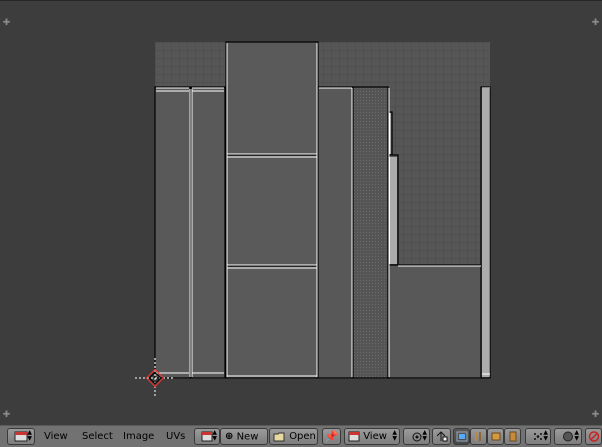 The width and height of the screenshot is (602, 447). What do you see at coordinates (175, 437) in the screenshot?
I see `menu-uvs: UVs` at bounding box center [175, 437].